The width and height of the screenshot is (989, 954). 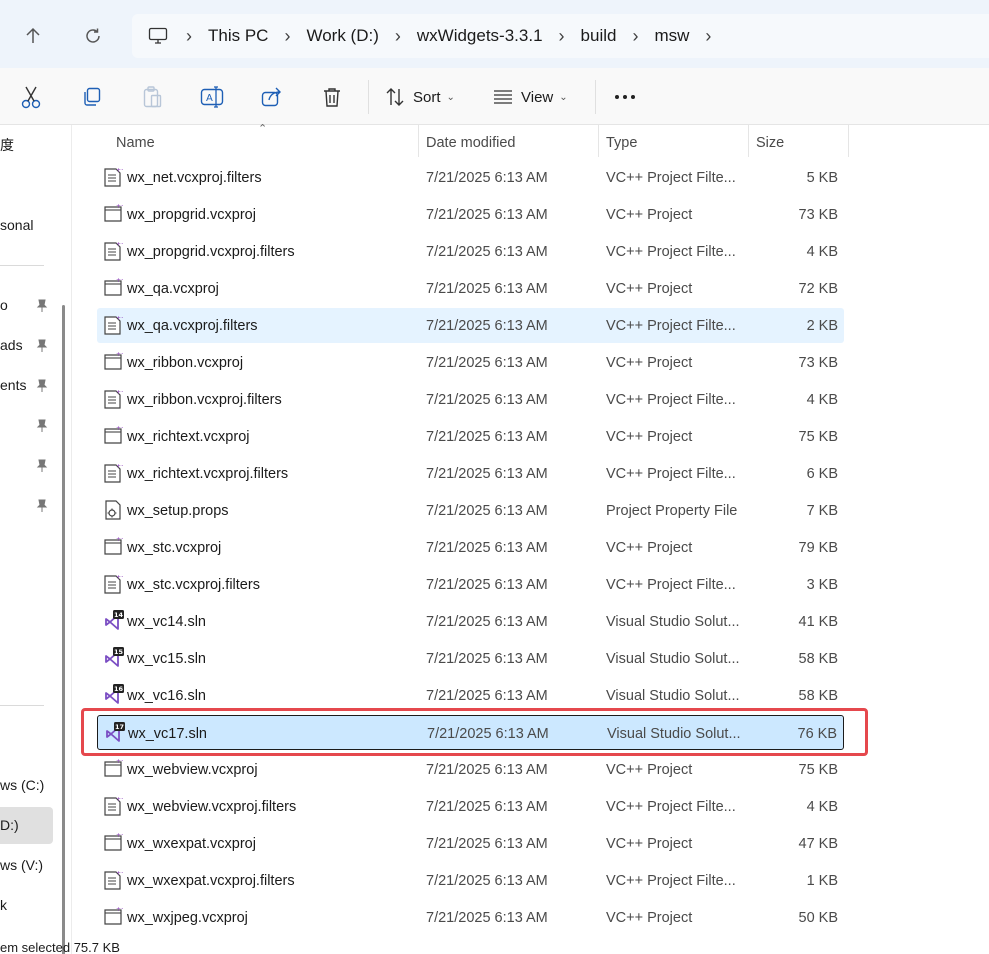 What do you see at coordinates (708, 36) in the screenshot?
I see `breadcrumb-chevron-icon: ›` at bounding box center [708, 36].